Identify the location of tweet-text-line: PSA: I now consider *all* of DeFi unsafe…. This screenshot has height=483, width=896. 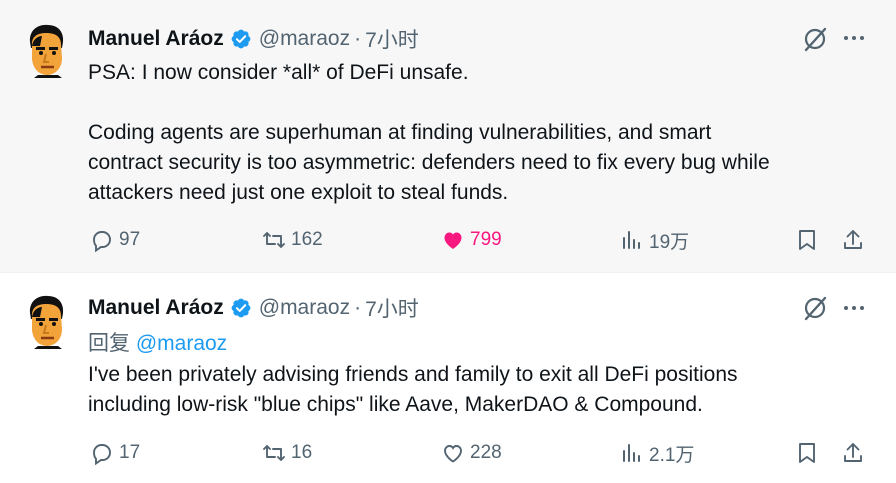
(278, 72).